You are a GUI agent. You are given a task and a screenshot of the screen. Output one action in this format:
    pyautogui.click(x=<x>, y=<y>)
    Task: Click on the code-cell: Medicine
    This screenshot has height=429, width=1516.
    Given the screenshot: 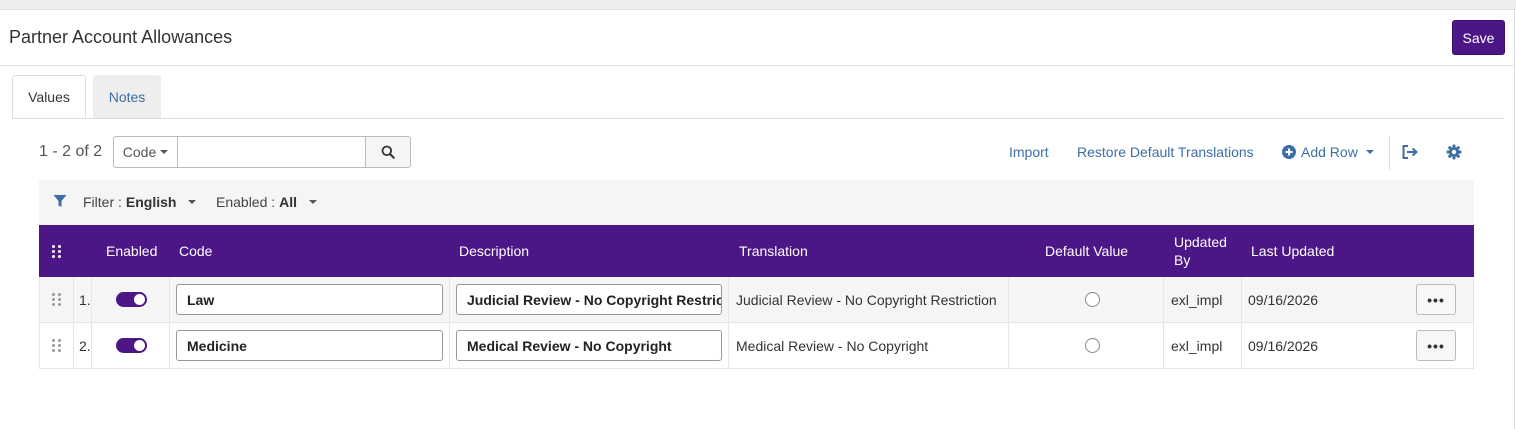 What is the action you would take?
    pyautogui.click(x=309, y=345)
    